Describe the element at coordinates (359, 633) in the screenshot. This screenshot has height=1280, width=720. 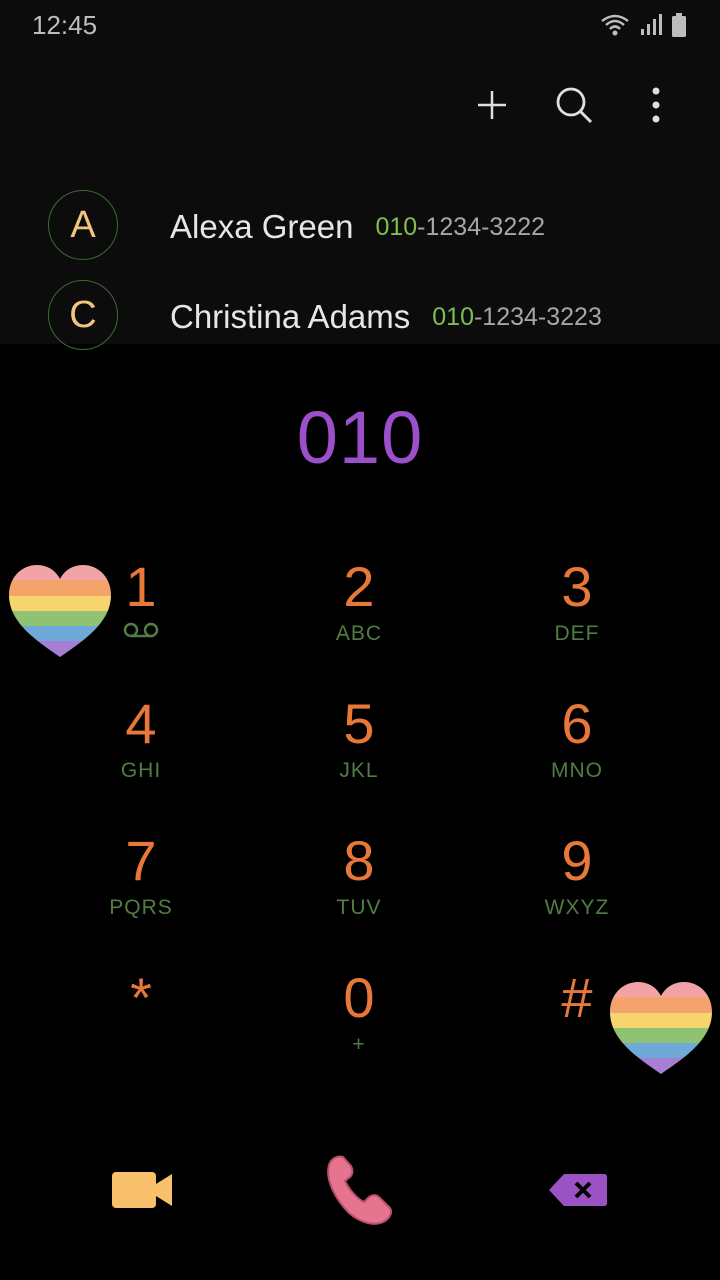
I see `key-letters: ABC` at that location.